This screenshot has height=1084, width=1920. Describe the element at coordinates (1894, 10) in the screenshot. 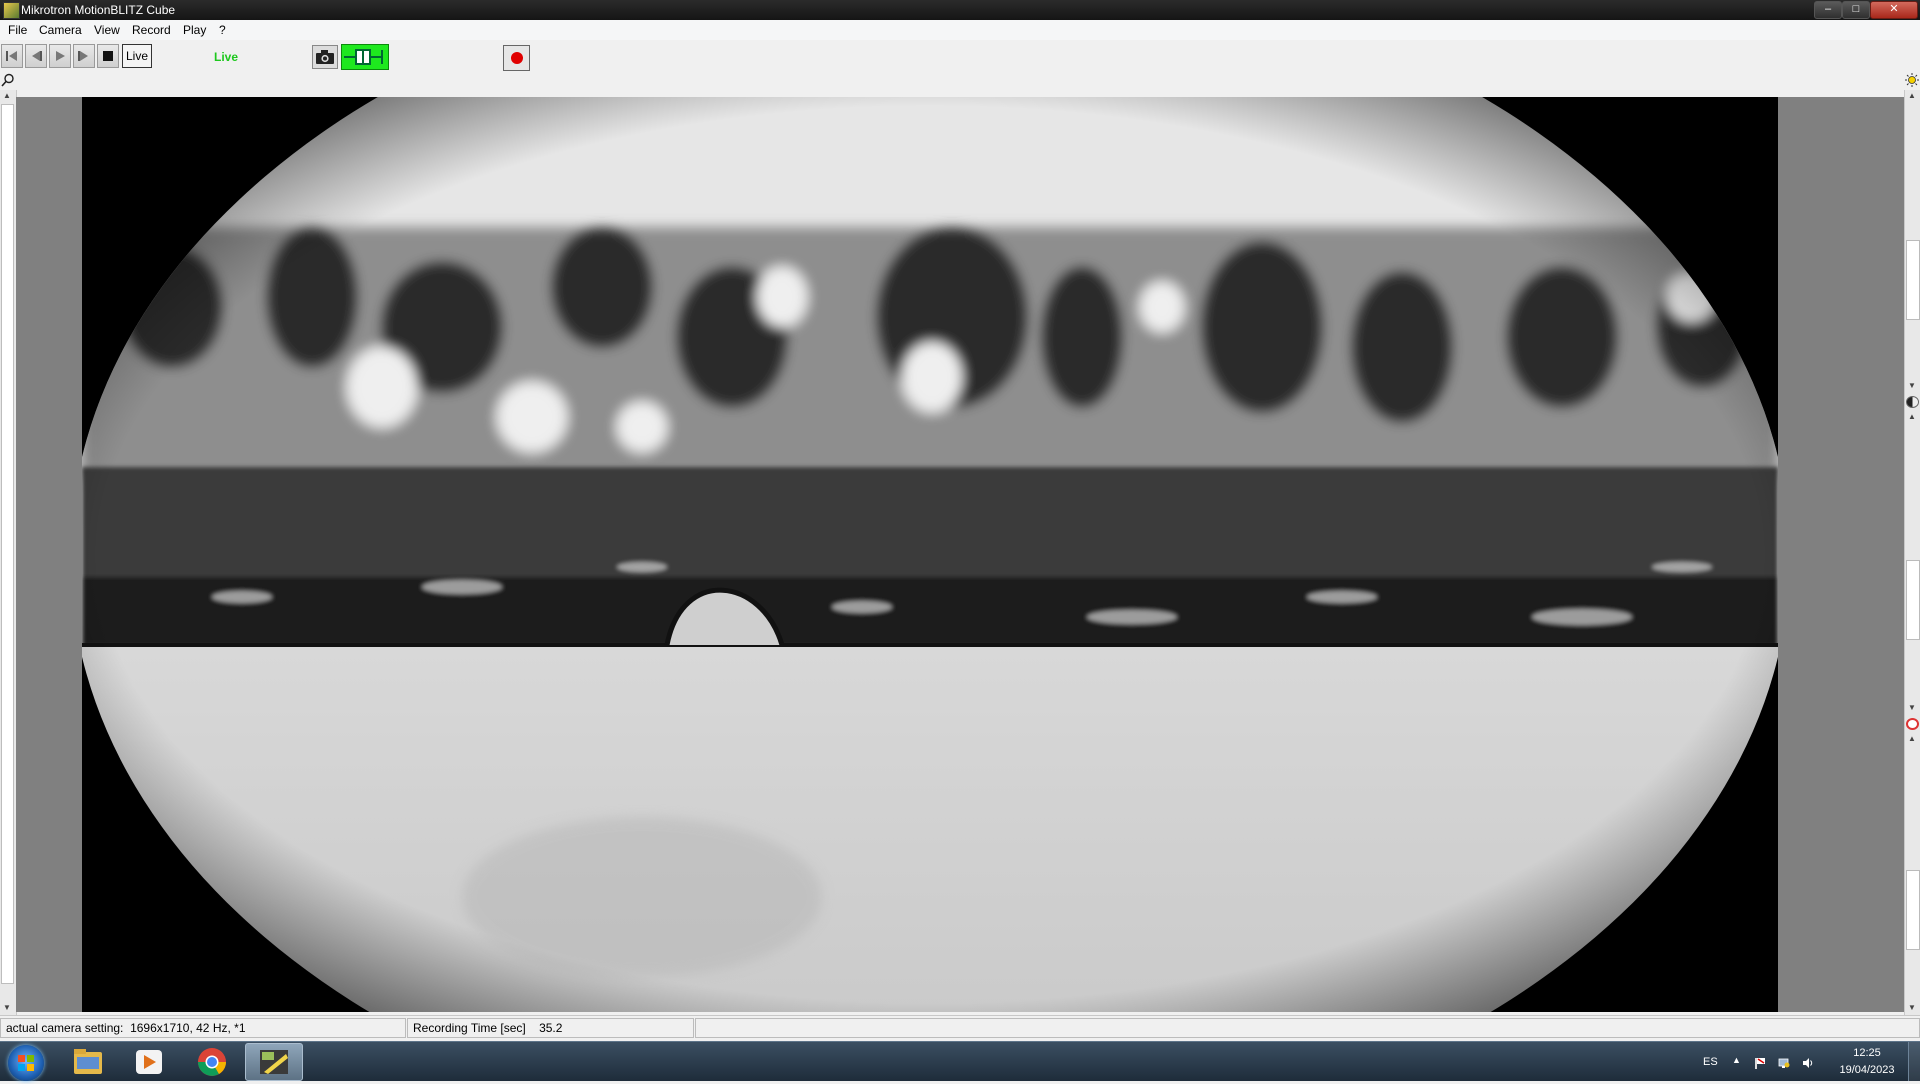

I see `close-button: ✕` at that location.